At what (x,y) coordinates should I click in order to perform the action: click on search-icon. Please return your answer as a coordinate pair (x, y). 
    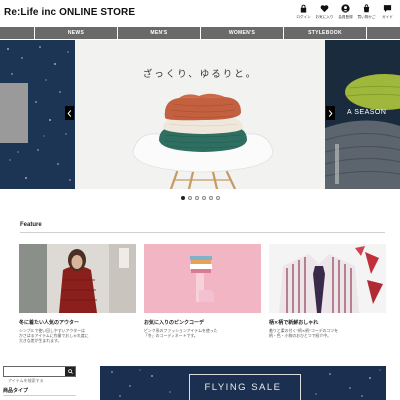
    Looking at the image, I should click on (70, 371).